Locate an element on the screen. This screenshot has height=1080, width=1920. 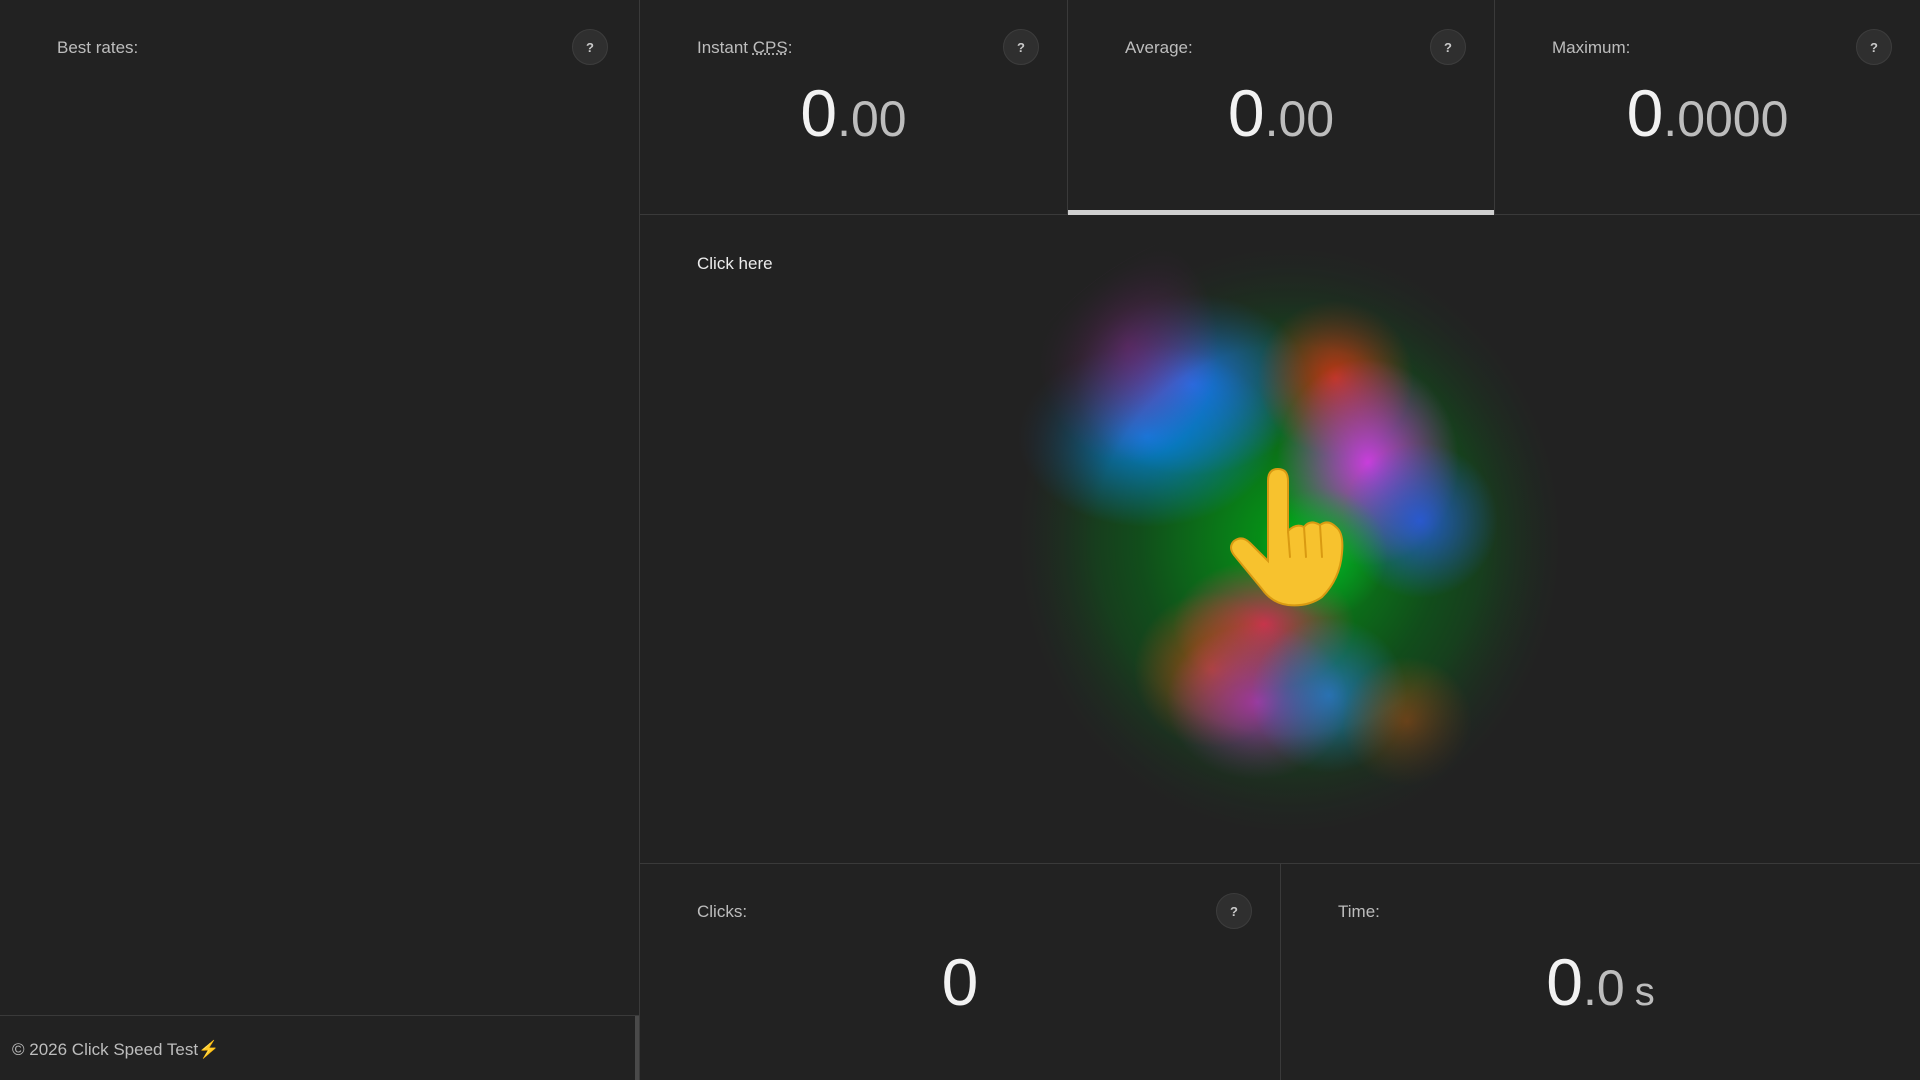
active-card-indicator is located at coordinates (1281, 212).